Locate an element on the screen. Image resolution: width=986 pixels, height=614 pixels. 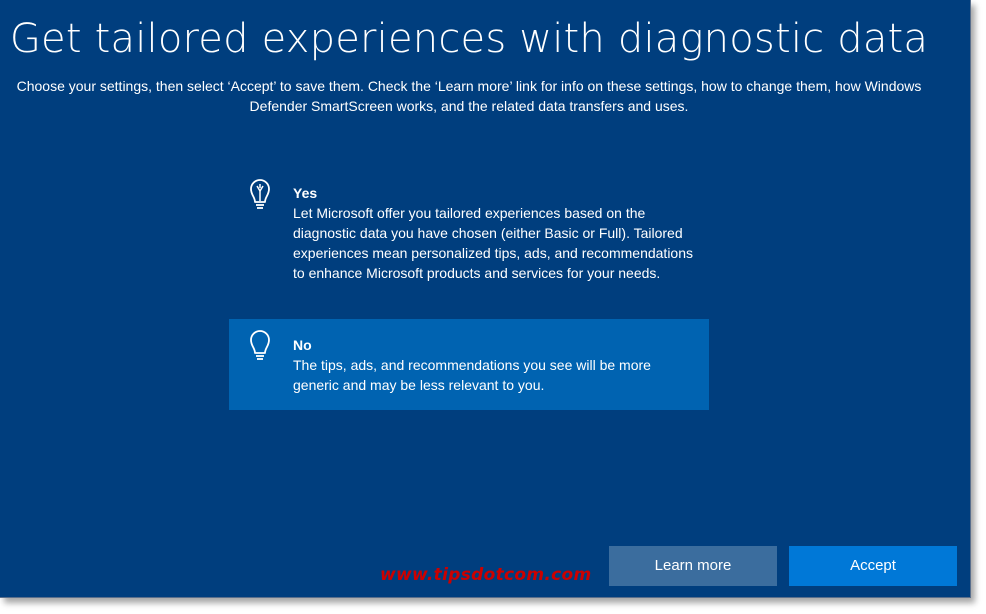
lightbulb-off-icon is located at coordinates (260, 346).